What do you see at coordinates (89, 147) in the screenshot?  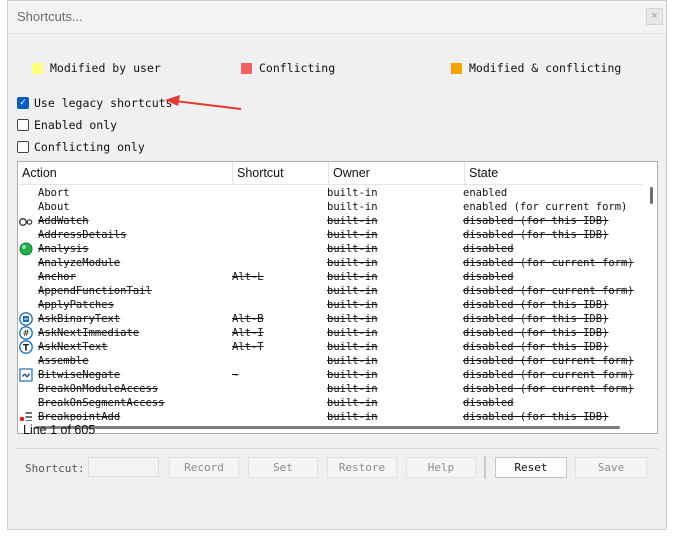 I see `checkbox-label: Conflicting only` at bounding box center [89, 147].